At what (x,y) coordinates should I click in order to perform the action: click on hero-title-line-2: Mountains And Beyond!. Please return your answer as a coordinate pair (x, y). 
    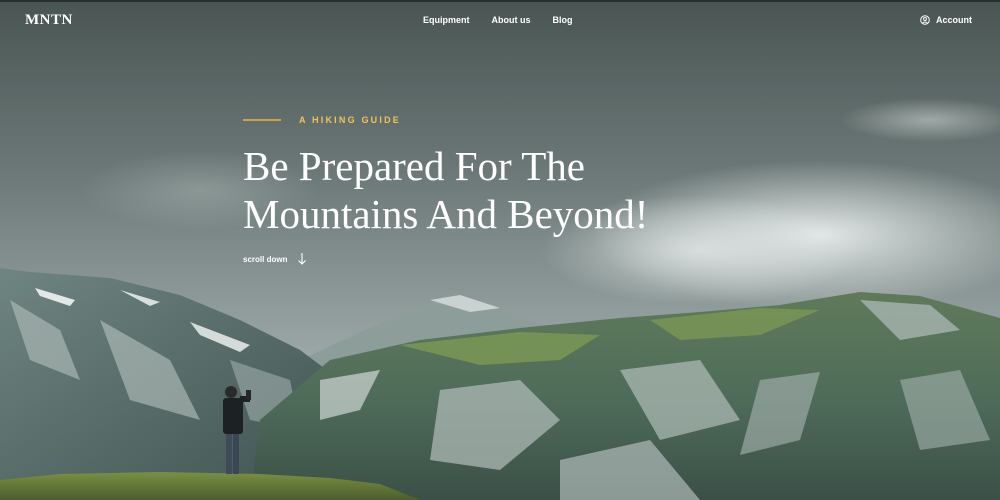
    Looking at the image, I should click on (446, 214).